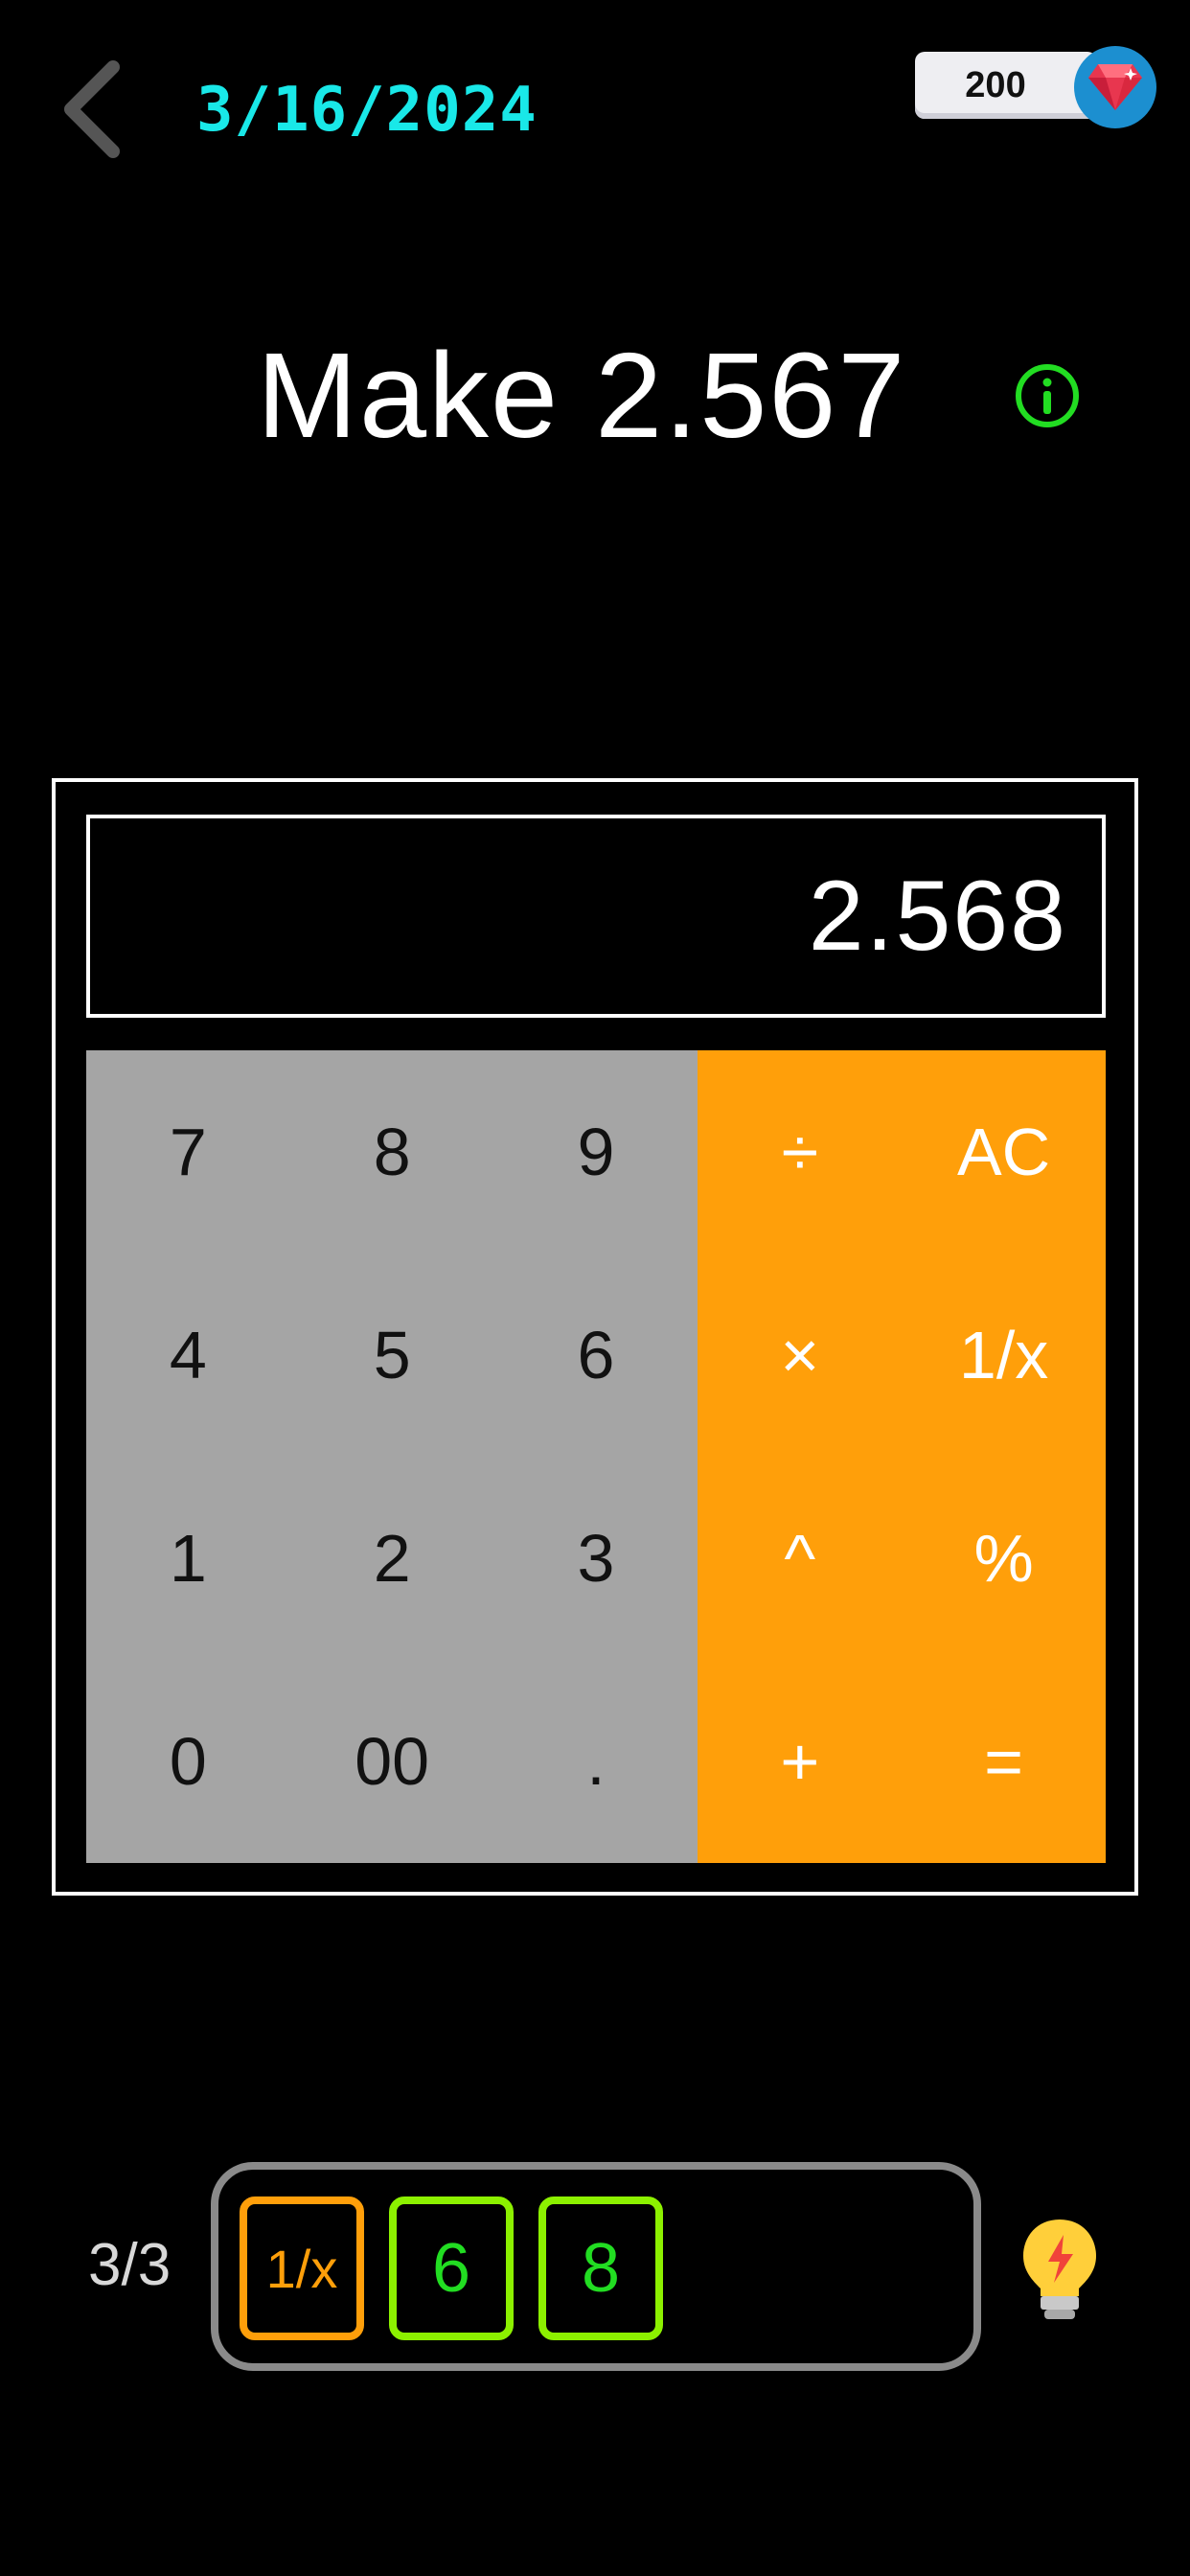  What do you see at coordinates (596, 916) in the screenshot?
I see `calculator-display: 2.568` at bounding box center [596, 916].